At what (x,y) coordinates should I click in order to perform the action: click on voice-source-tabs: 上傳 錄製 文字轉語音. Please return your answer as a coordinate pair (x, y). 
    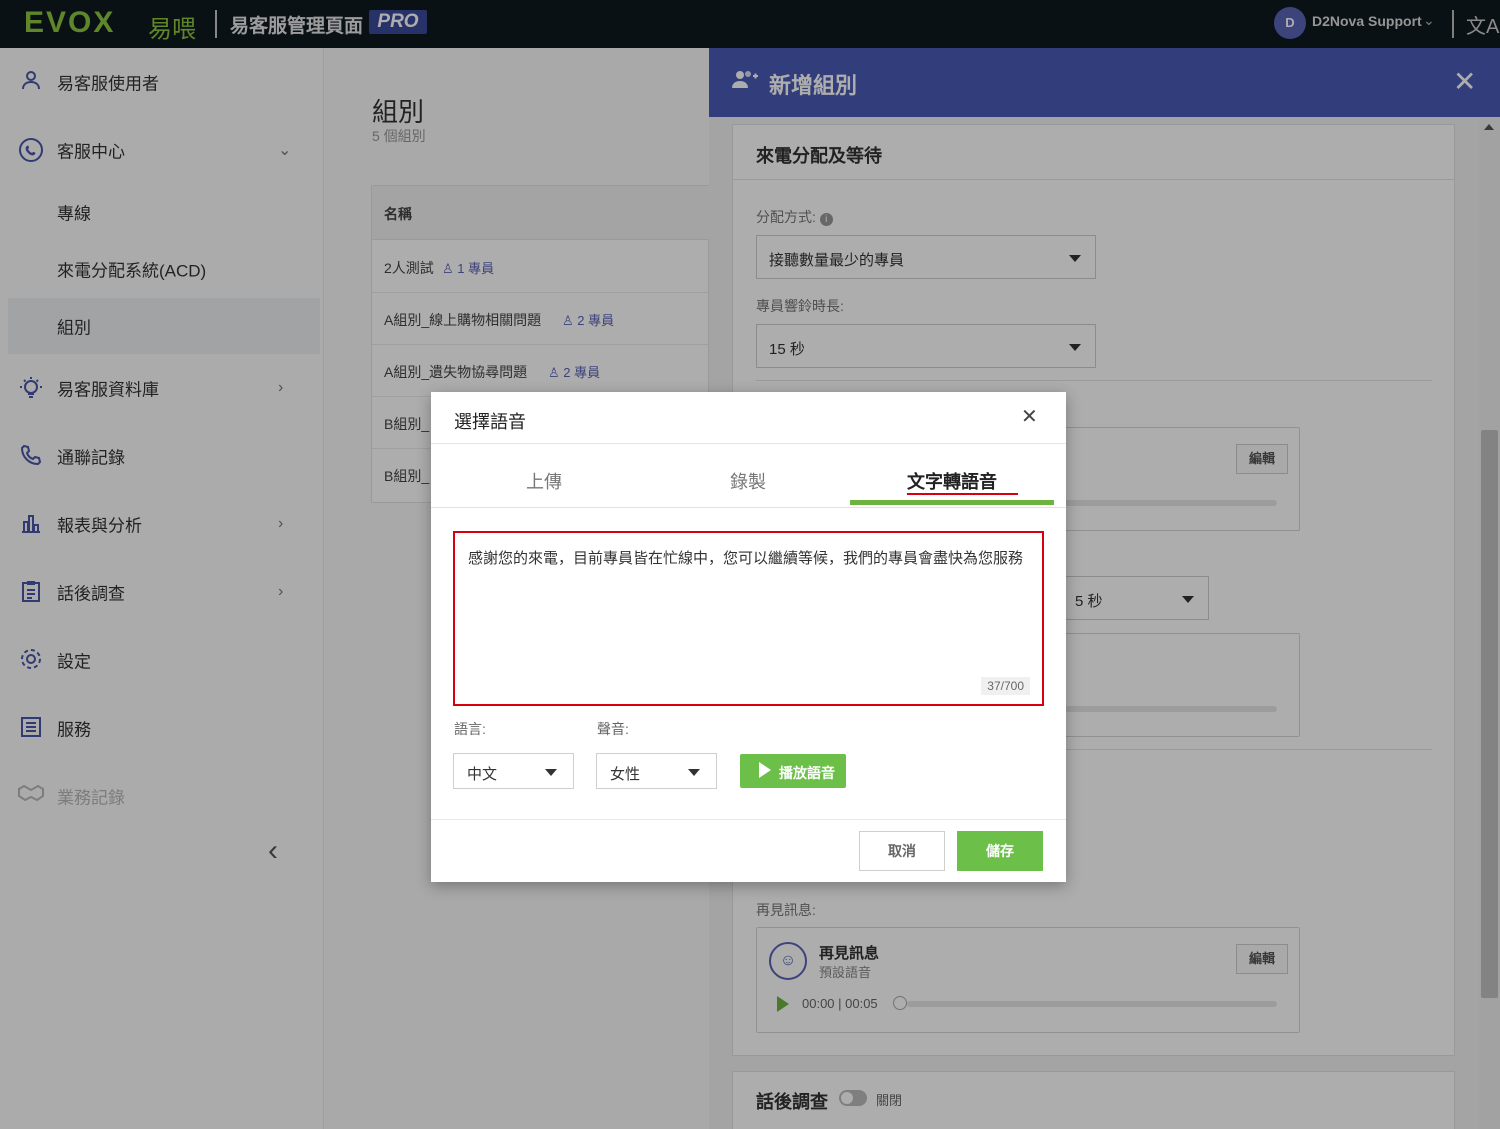
    Looking at the image, I should click on (748, 476).